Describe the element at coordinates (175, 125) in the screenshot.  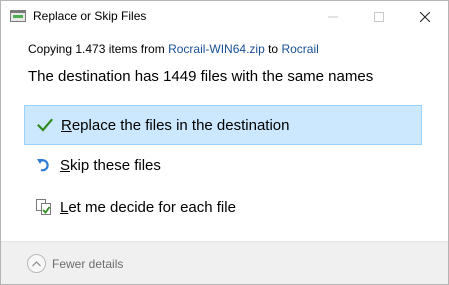
I see `replace-files-label: Replace the files in the destination` at that location.